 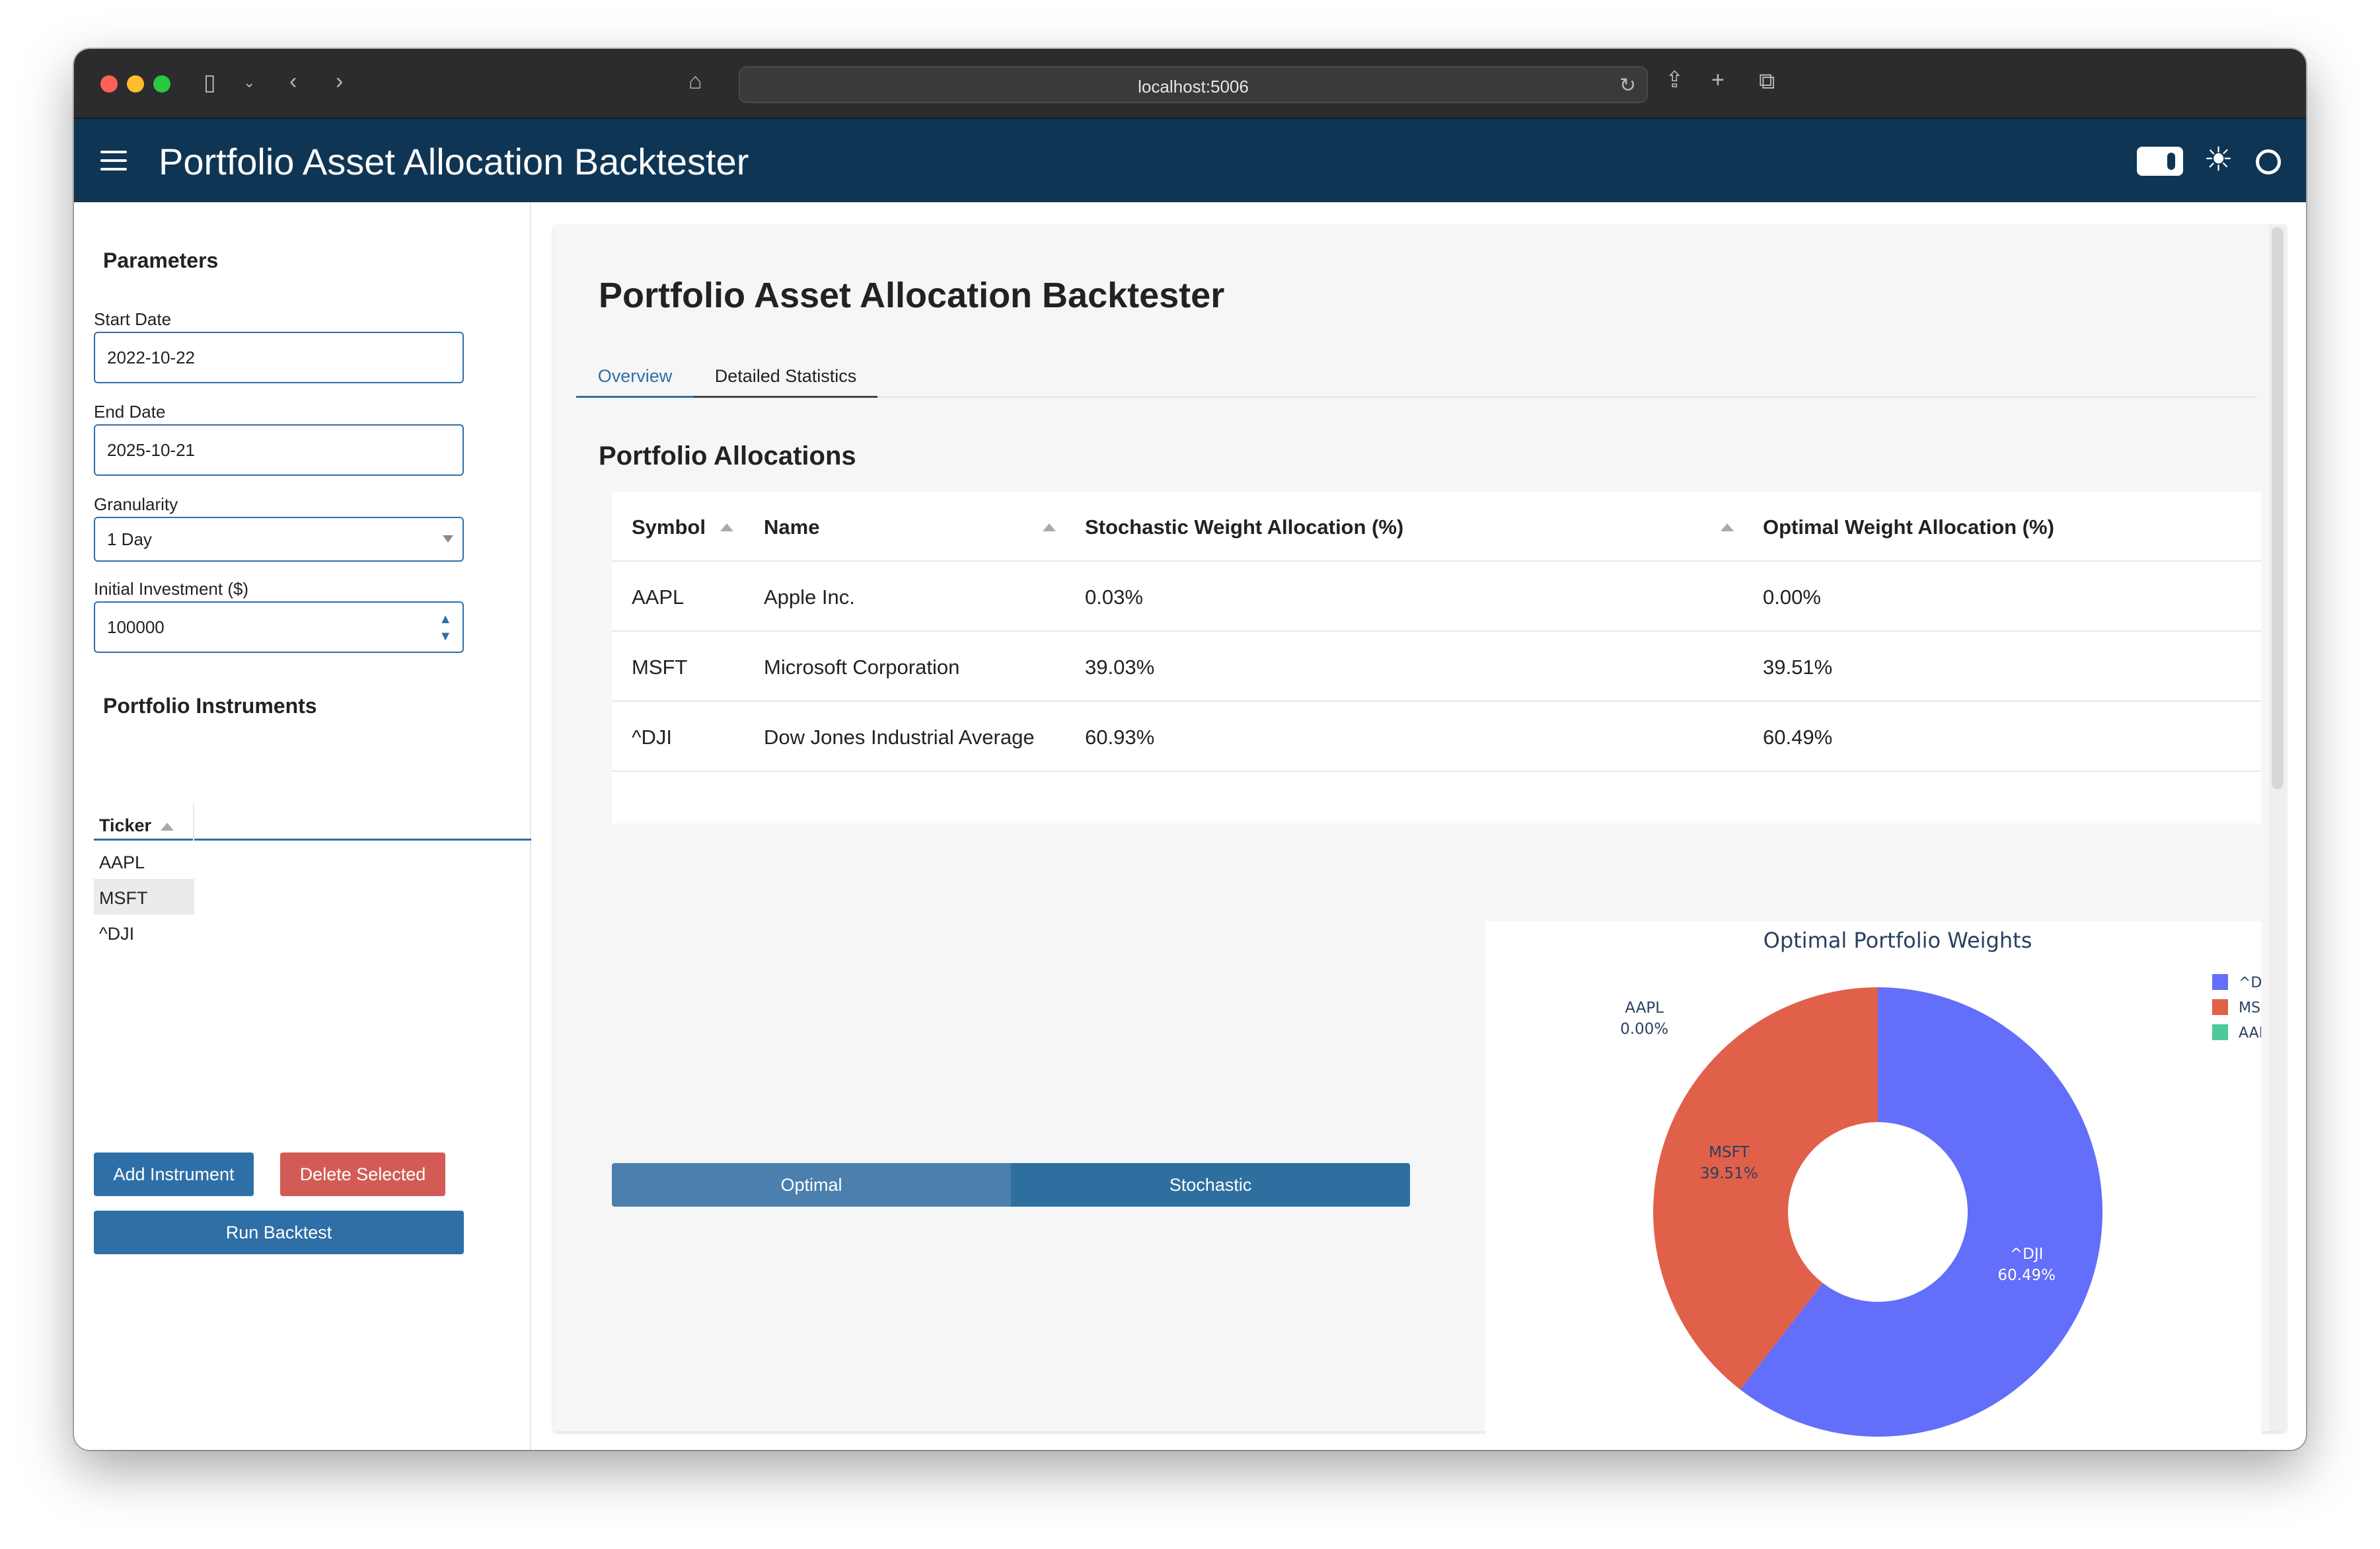 What do you see at coordinates (339, 81) in the screenshot?
I see `forward-icon: ›` at bounding box center [339, 81].